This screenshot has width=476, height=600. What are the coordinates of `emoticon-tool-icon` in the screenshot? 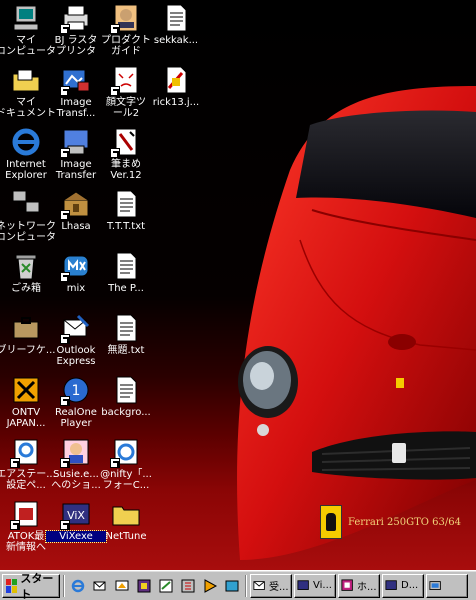 It's located at (126, 80).